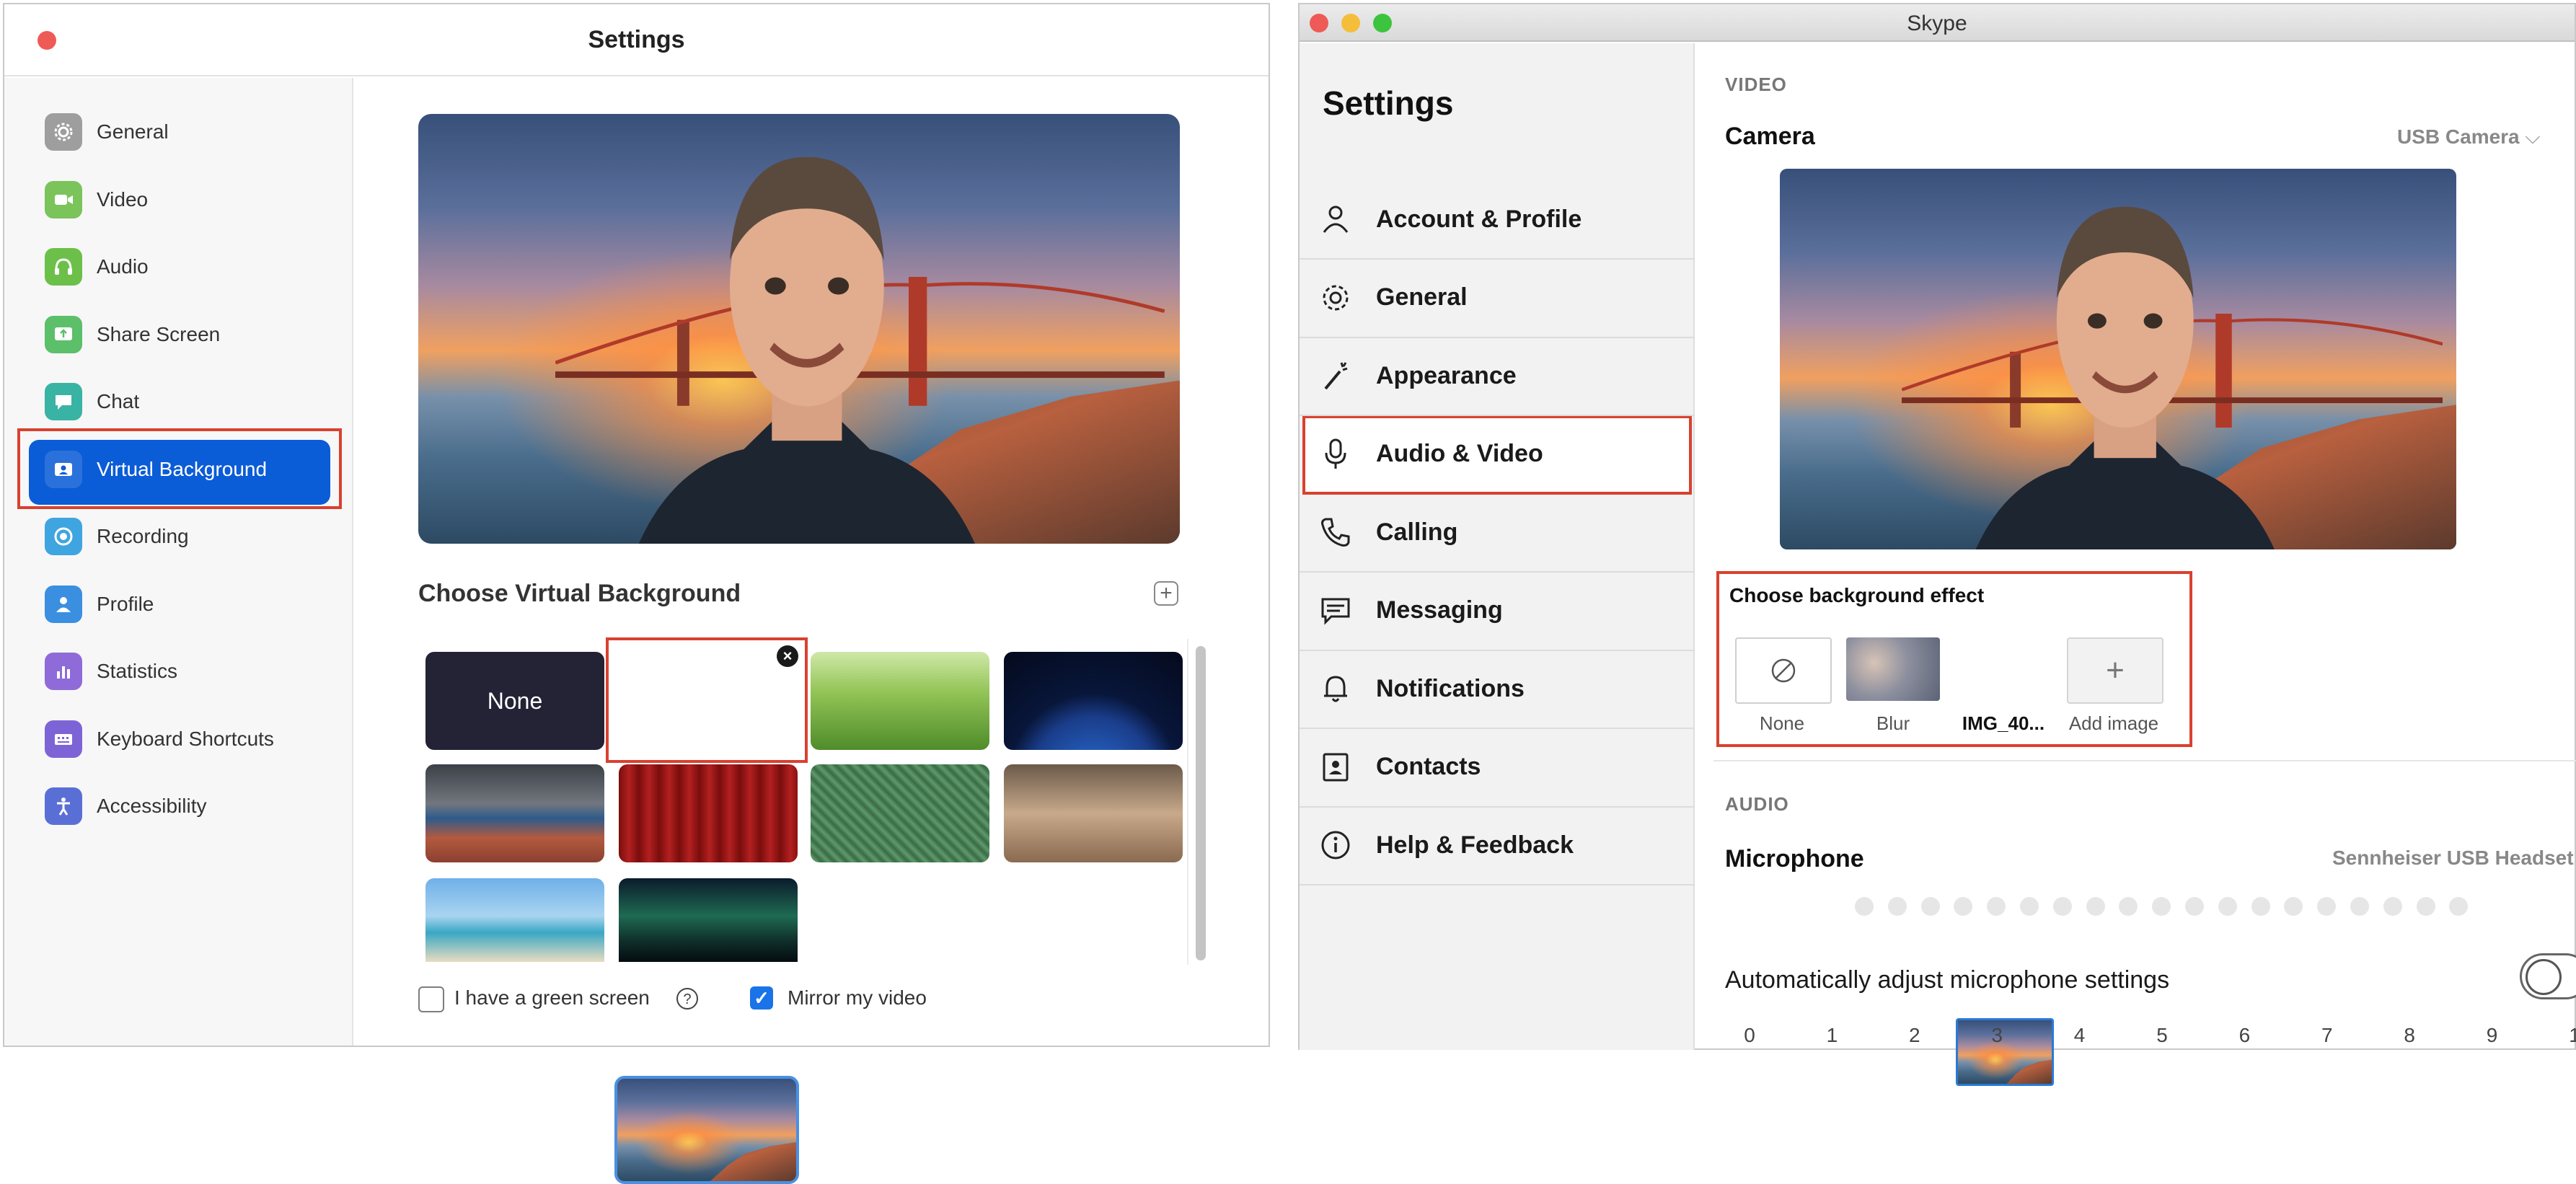 The width and height of the screenshot is (2576, 1184). What do you see at coordinates (63, 671) in the screenshot?
I see `bar-chart-icon` at bounding box center [63, 671].